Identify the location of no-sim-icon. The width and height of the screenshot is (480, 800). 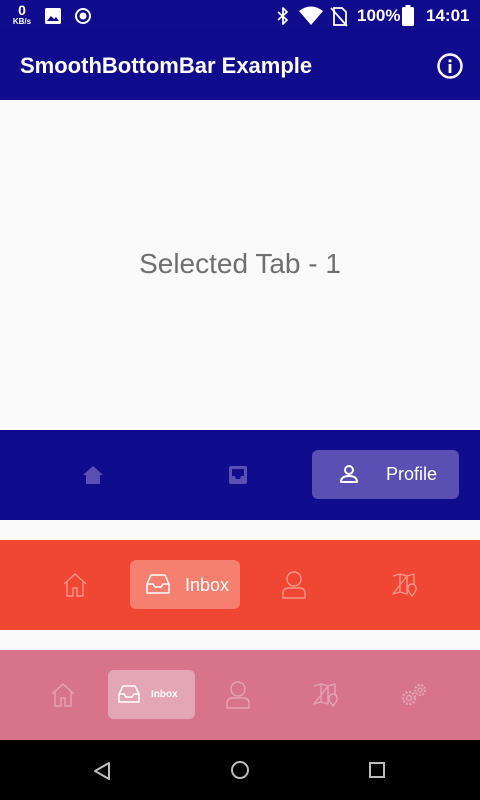
(339, 17).